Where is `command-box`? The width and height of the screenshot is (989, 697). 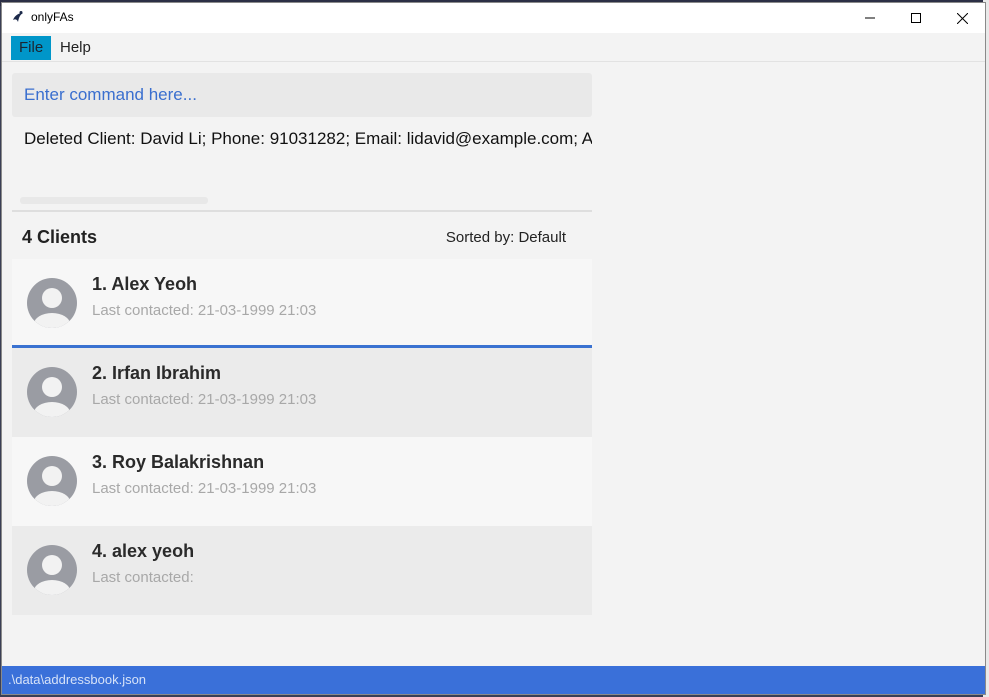 command-box is located at coordinates (302, 95).